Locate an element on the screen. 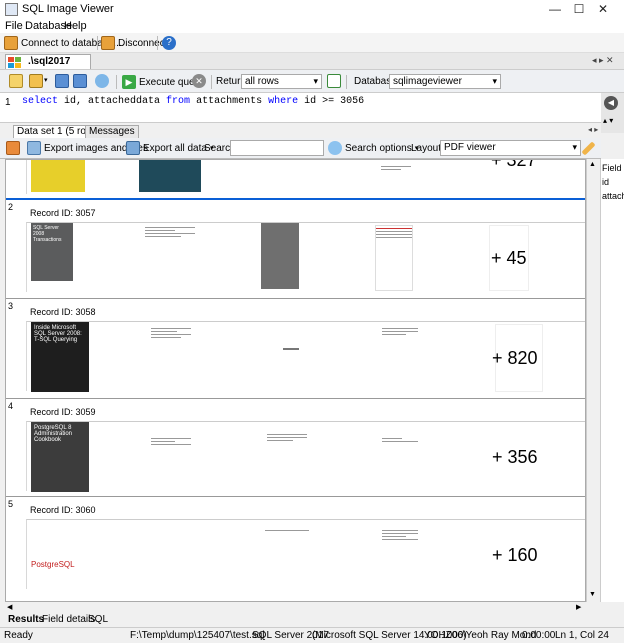 The height and width of the screenshot is (643, 624). save-icon is located at coordinates (62, 81).